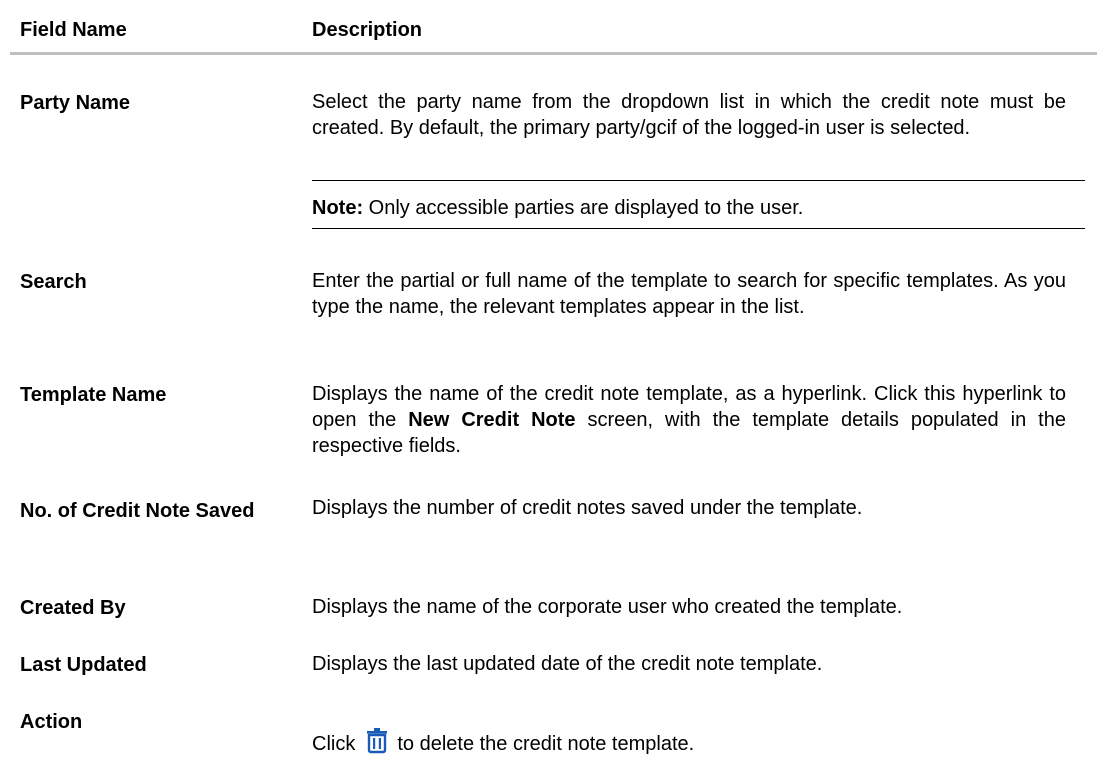 This screenshot has height=770, width=1107. What do you see at coordinates (334, 744) in the screenshot?
I see `desc-part: Click` at bounding box center [334, 744].